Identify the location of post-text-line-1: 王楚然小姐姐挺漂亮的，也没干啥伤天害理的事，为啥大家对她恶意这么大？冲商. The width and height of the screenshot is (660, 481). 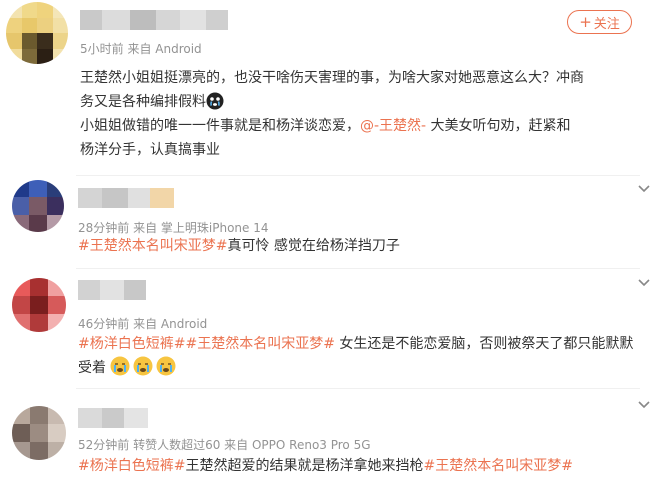
(332, 78).